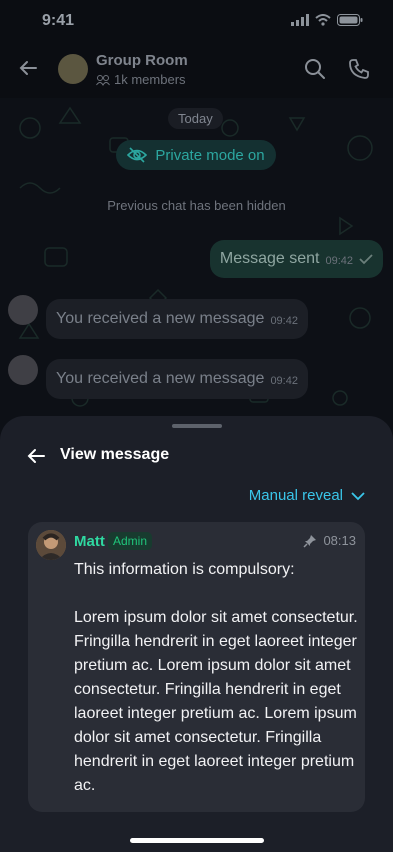 This screenshot has width=393, height=852. I want to click on phone-icon, so click(359, 69).